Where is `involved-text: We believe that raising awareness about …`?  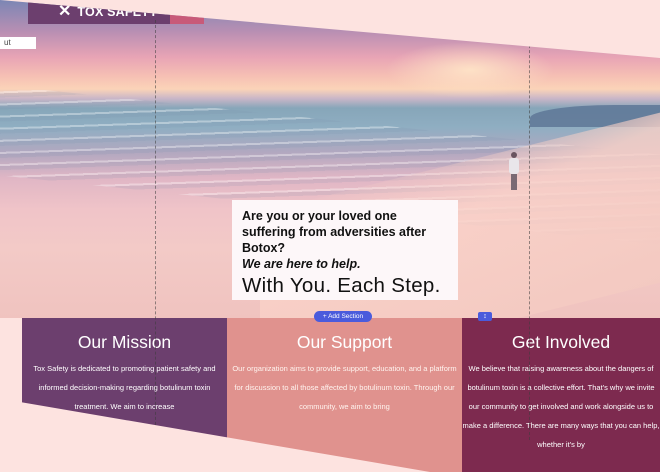 involved-text: We believe that raising awareness about … is located at coordinates (561, 406).